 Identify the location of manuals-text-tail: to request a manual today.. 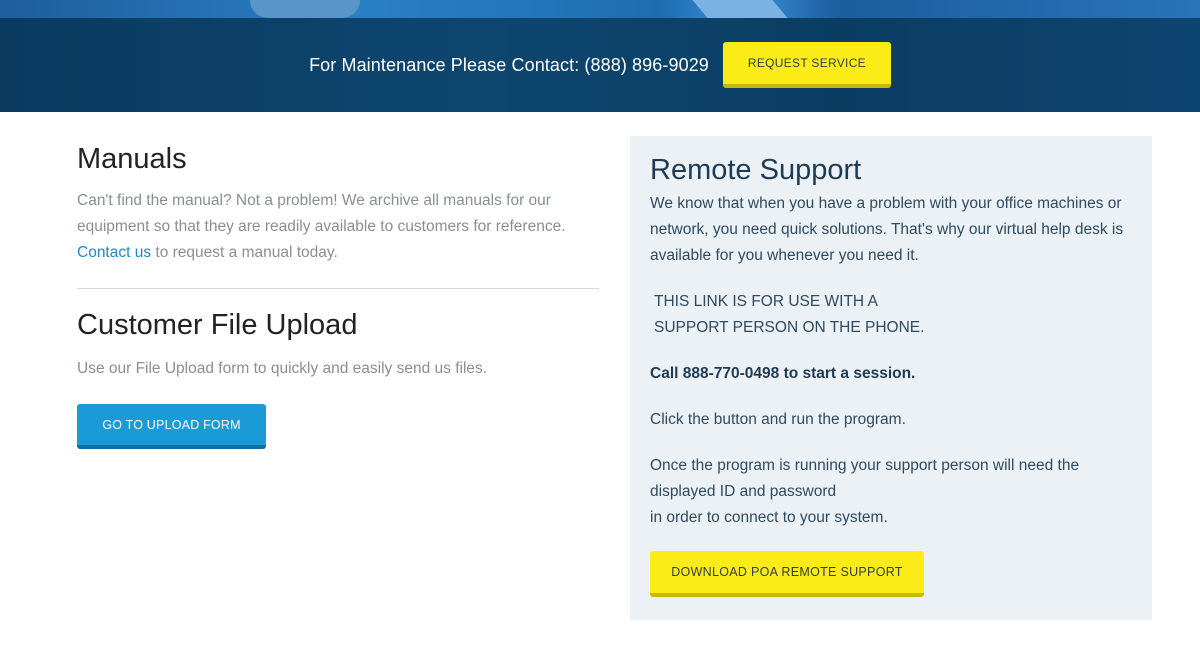
(244, 252).